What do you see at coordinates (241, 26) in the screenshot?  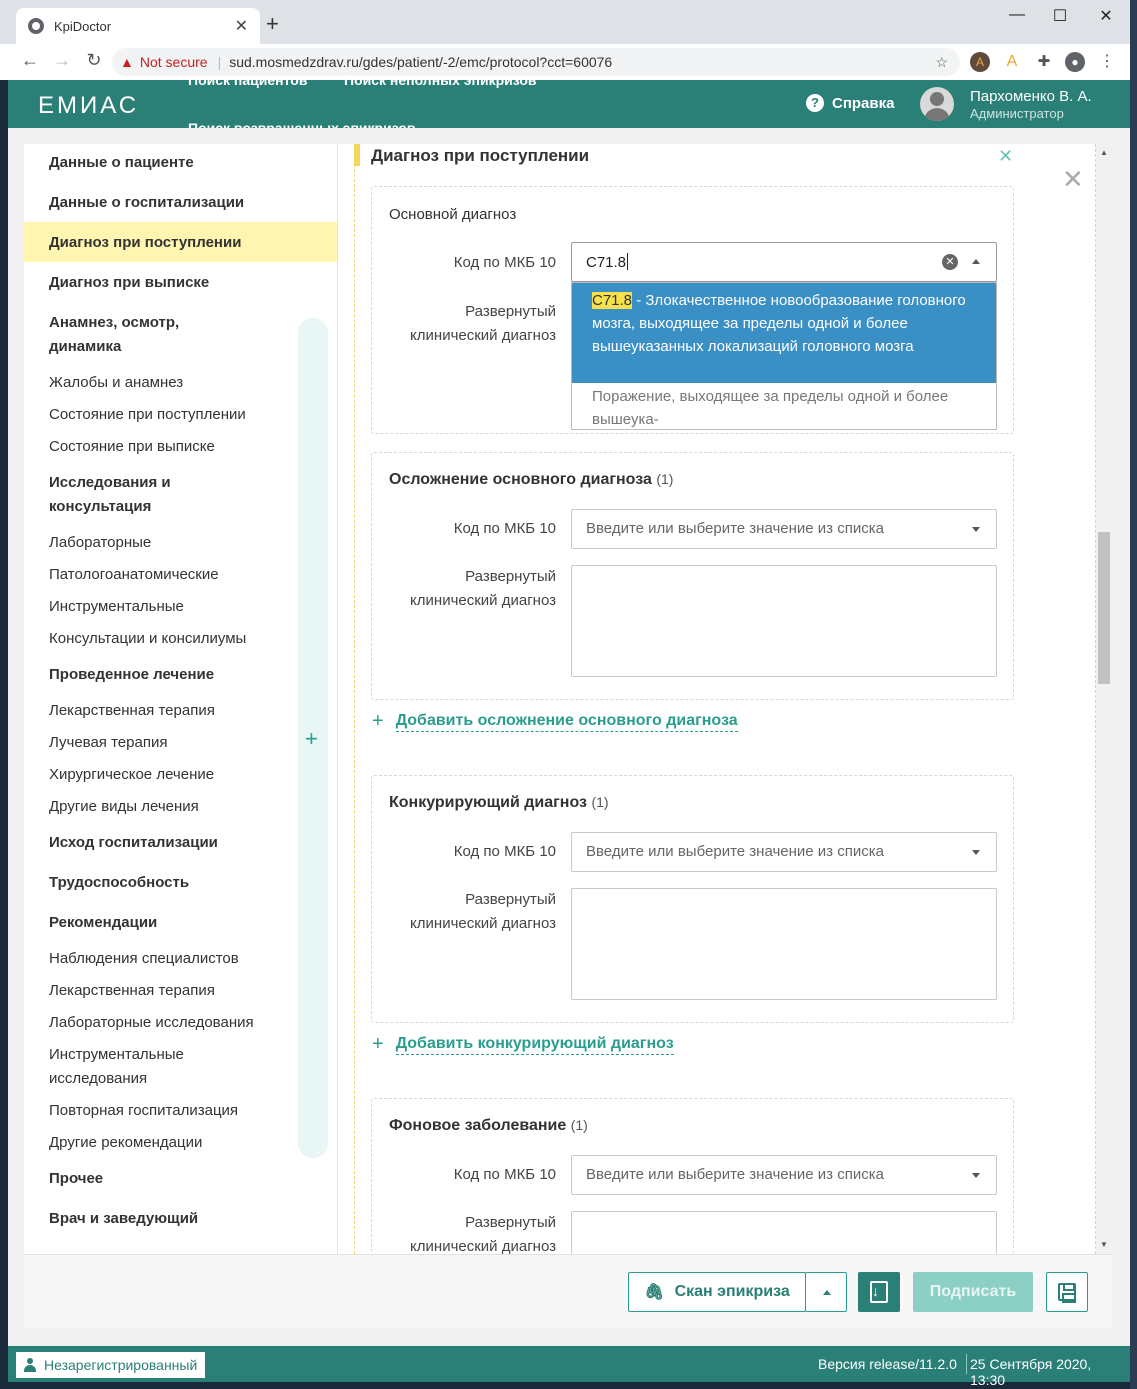 I see `tab-close-icon: ✕` at bounding box center [241, 26].